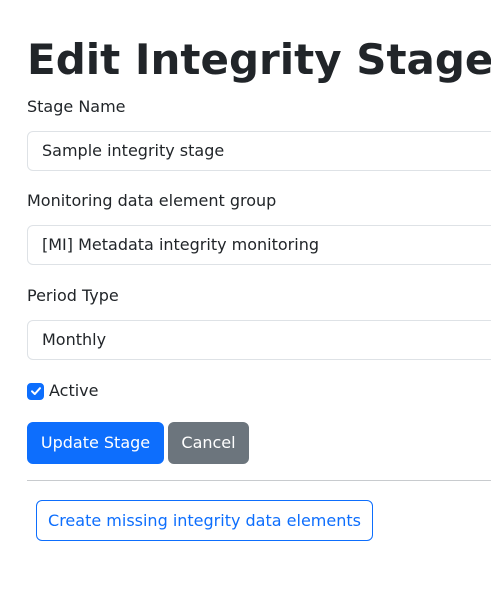 The image size is (491, 606). What do you see at coordinates (73, 295) in the screenshot?
I see `period-type-label: Period Type` at bounding box center [73, 295].